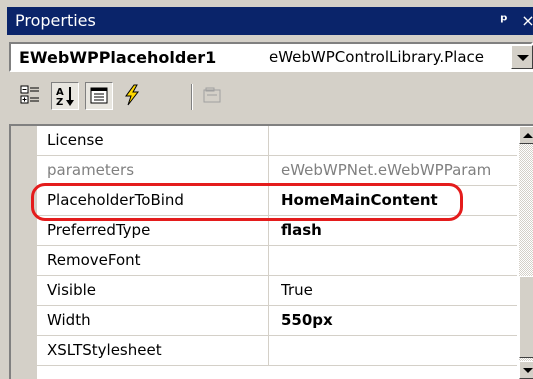 This screenshot has width=533, height=379. What do you see at coordinates (526, 252) in the screenshot?
I see `vertical-scrollbar` at bounding box center [526, 252].